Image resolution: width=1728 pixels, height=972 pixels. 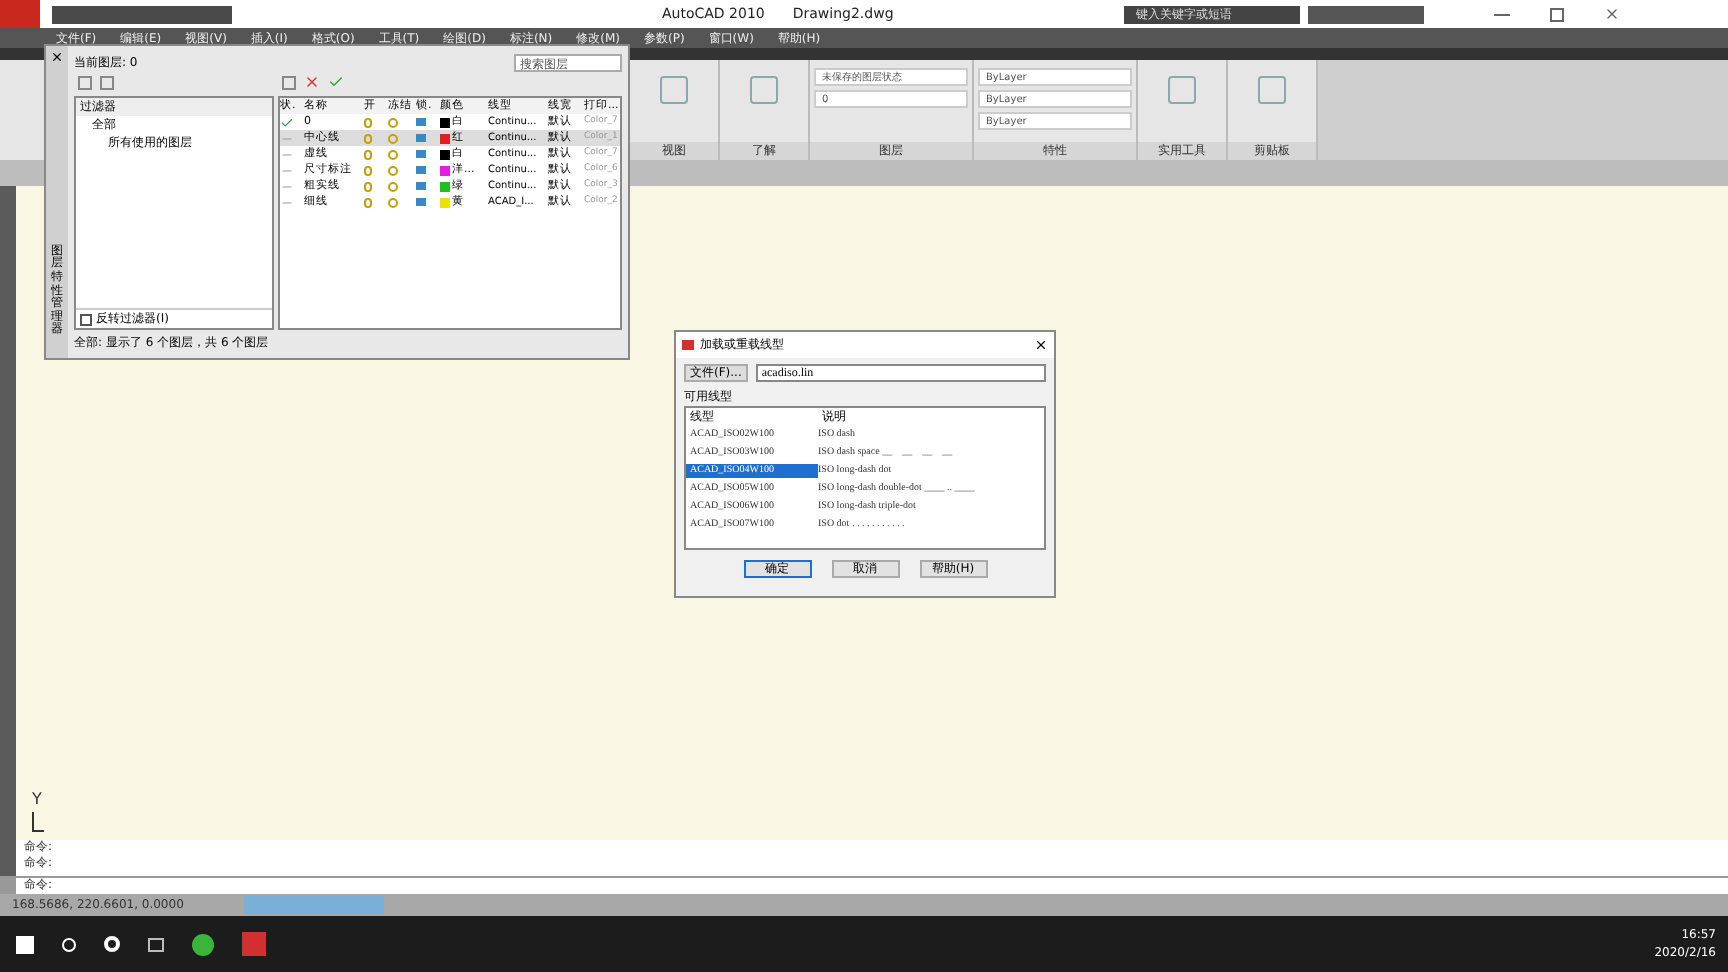 What do you see at coordinates (203, 944) in the screenshot?
I see `app-icon` at bounding box center [203, 944].